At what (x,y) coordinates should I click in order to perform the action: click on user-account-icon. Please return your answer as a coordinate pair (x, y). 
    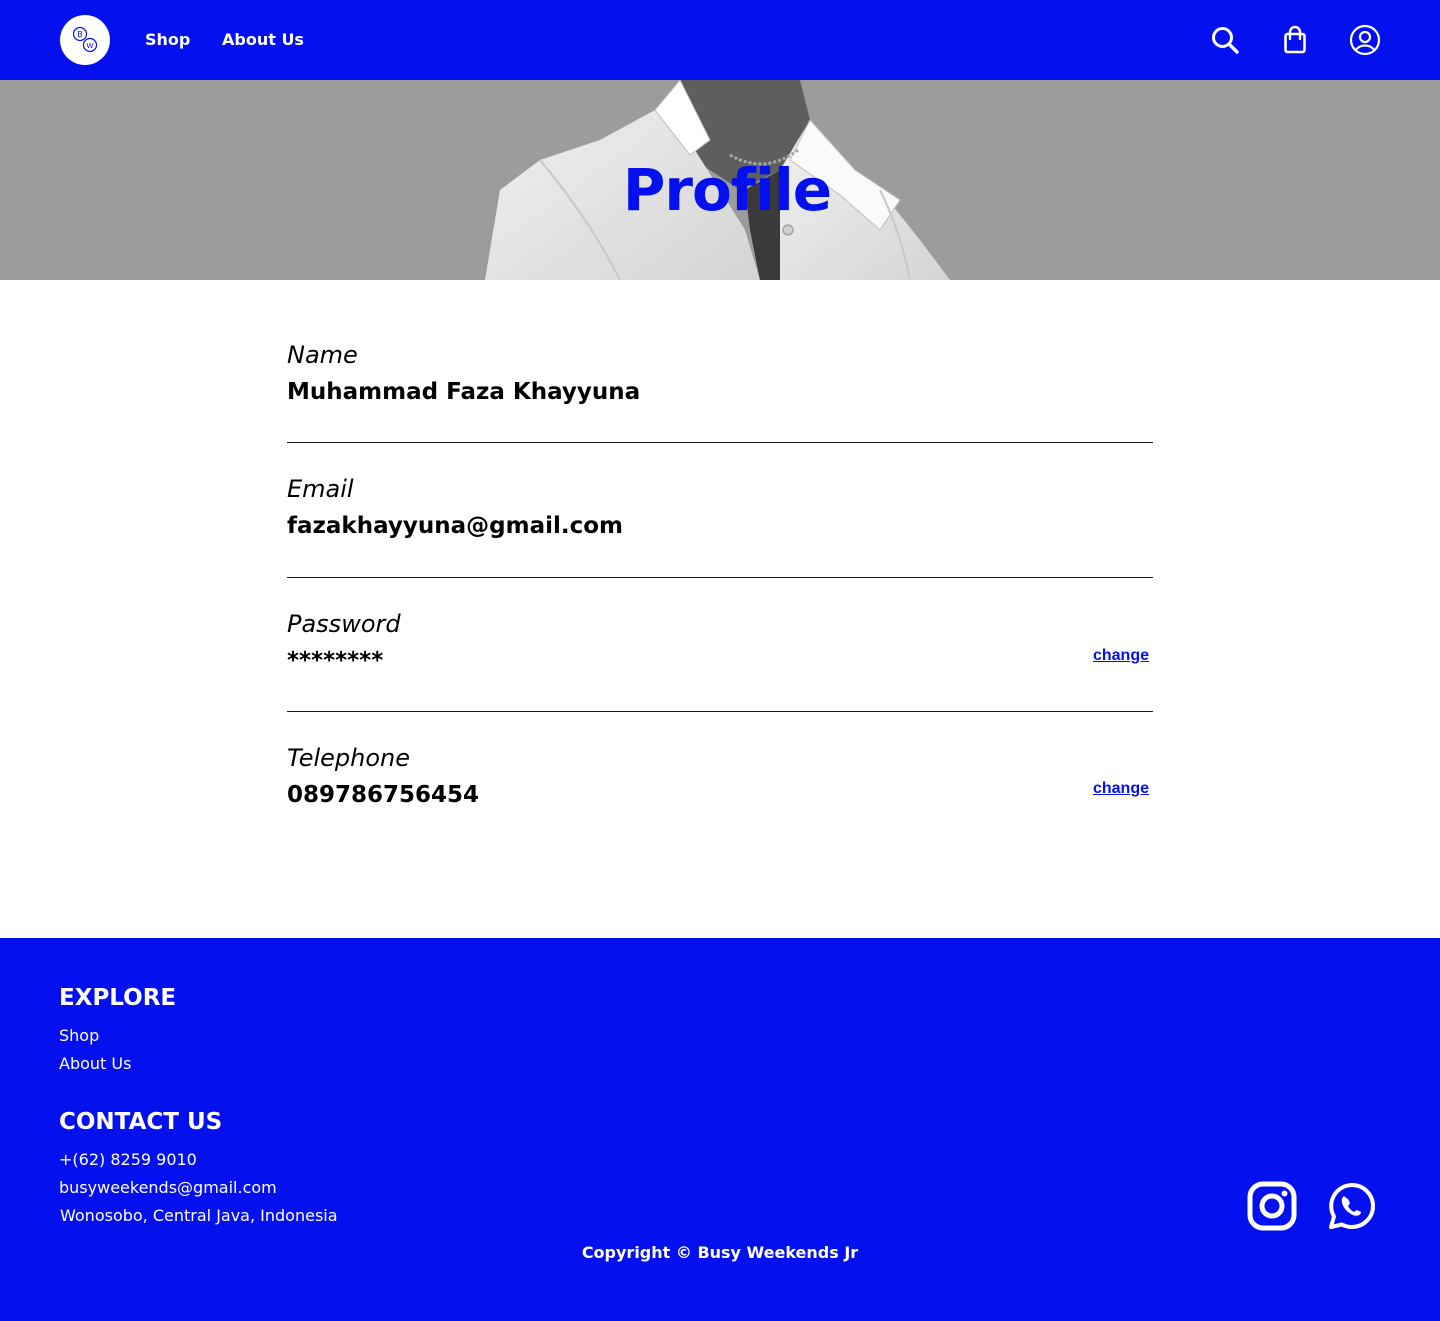
    Looking at the image, I should click on (1365, 40).